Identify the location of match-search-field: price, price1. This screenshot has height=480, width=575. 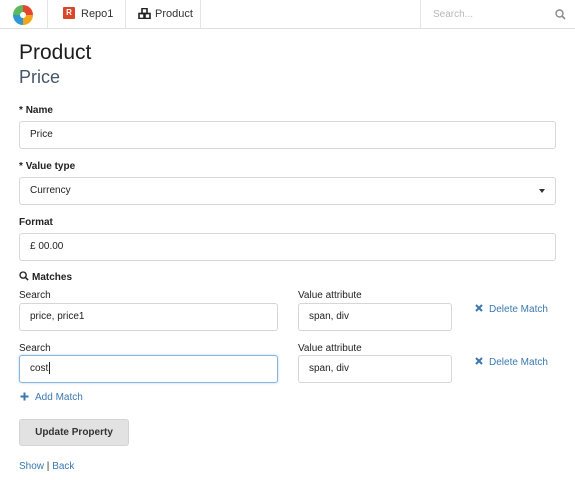
(148, 317).